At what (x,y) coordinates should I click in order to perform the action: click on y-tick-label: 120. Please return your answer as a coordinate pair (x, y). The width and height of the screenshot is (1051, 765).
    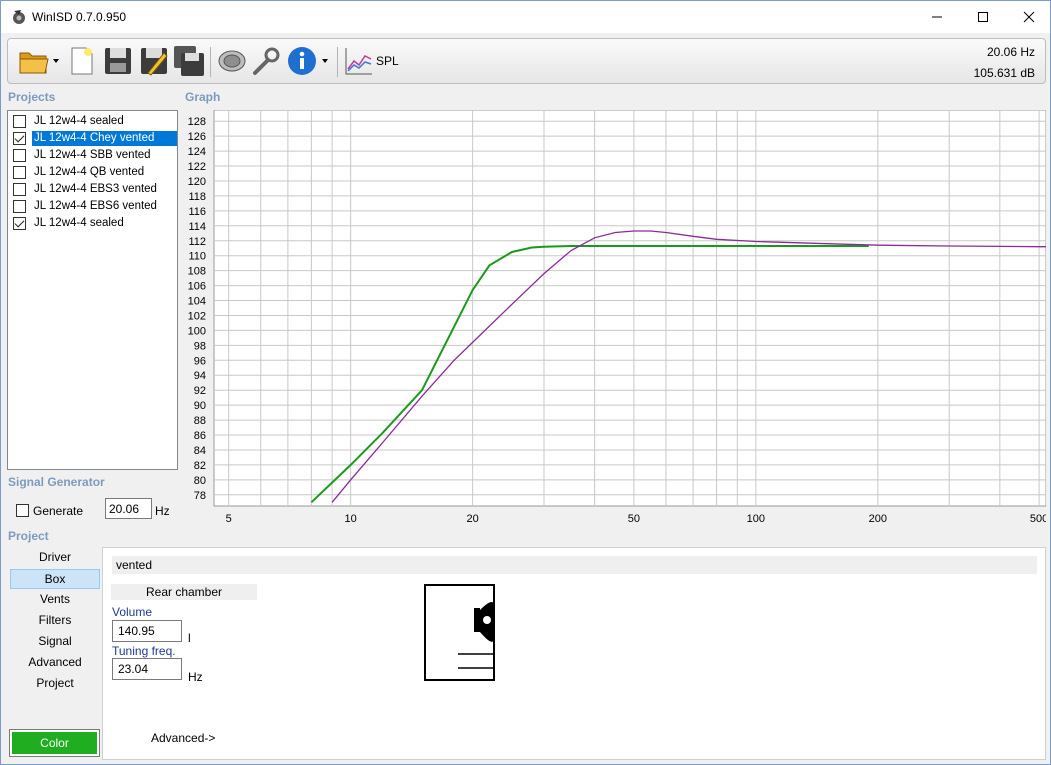
    Looking at the image, I should click on (197, 182).